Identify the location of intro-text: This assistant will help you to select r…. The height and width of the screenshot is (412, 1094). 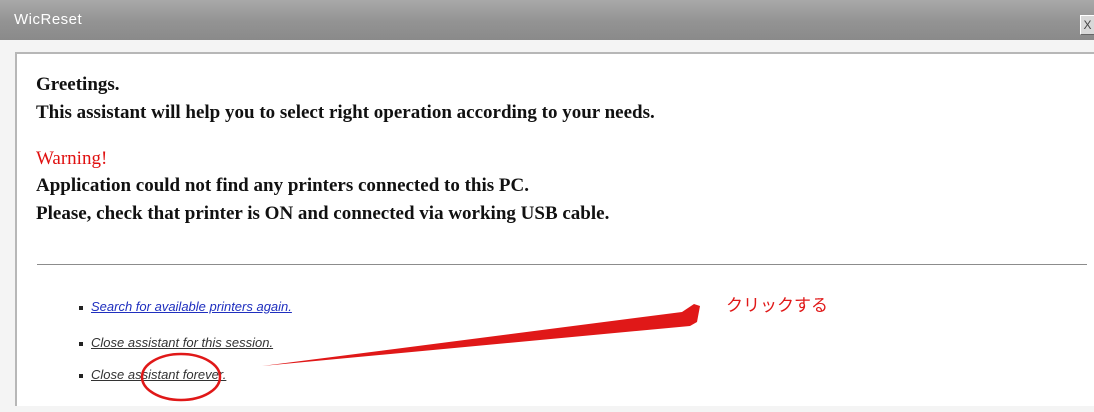
(345, 112).